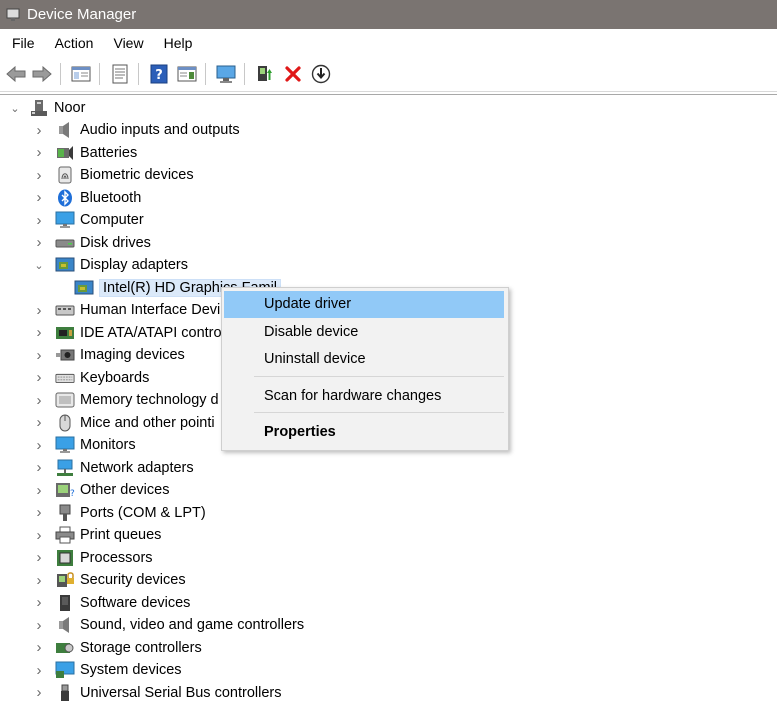  Describe the element at coordinates (65, 670) in the screenshot. I see `system-devices-icon` at that location.